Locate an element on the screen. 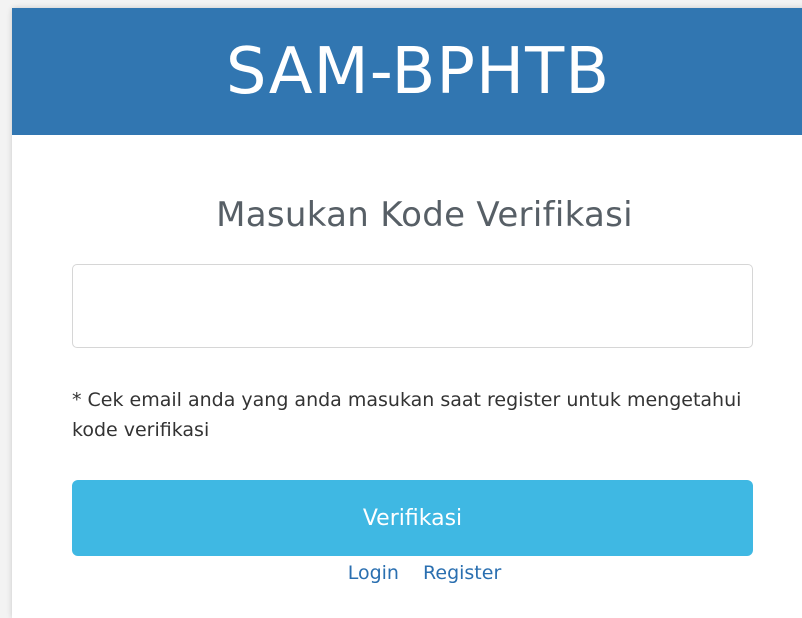  register-link: Register is located at coordinates (462, 573).